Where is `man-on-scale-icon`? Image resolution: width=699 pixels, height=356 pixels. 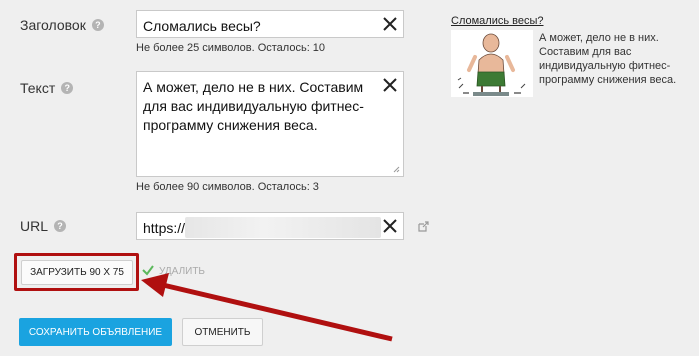 man-on-scale-icon is located at coordinates (491, 64).